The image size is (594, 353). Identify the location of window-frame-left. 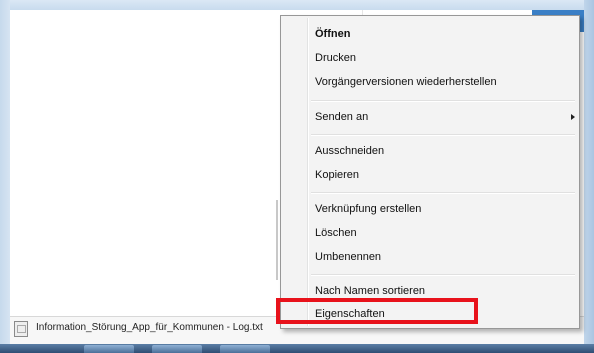
(5, 176).